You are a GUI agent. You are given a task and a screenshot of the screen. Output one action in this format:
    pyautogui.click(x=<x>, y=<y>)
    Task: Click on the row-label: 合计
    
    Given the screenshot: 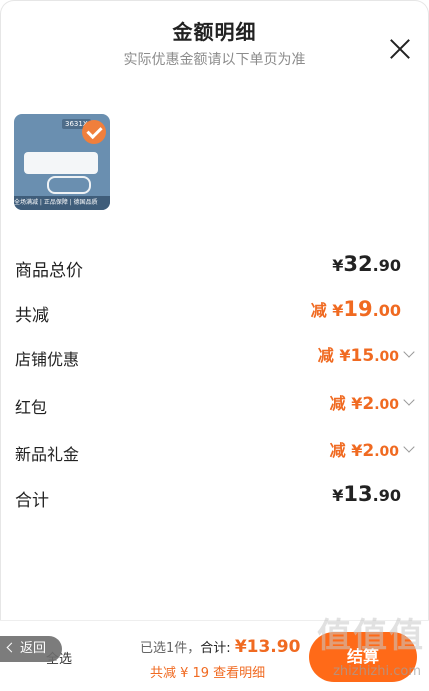 What is the action you would take?
    pyautogui.click(x=32, y=501)
    